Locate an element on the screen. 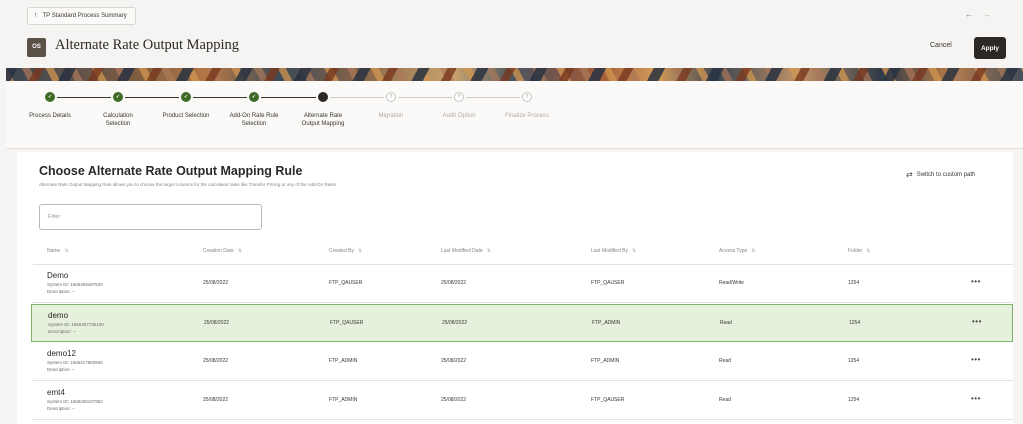 The height and width of the screenshot is (424, 1023). step-4-indicator: ✓ is located at coordinates (254, 97).